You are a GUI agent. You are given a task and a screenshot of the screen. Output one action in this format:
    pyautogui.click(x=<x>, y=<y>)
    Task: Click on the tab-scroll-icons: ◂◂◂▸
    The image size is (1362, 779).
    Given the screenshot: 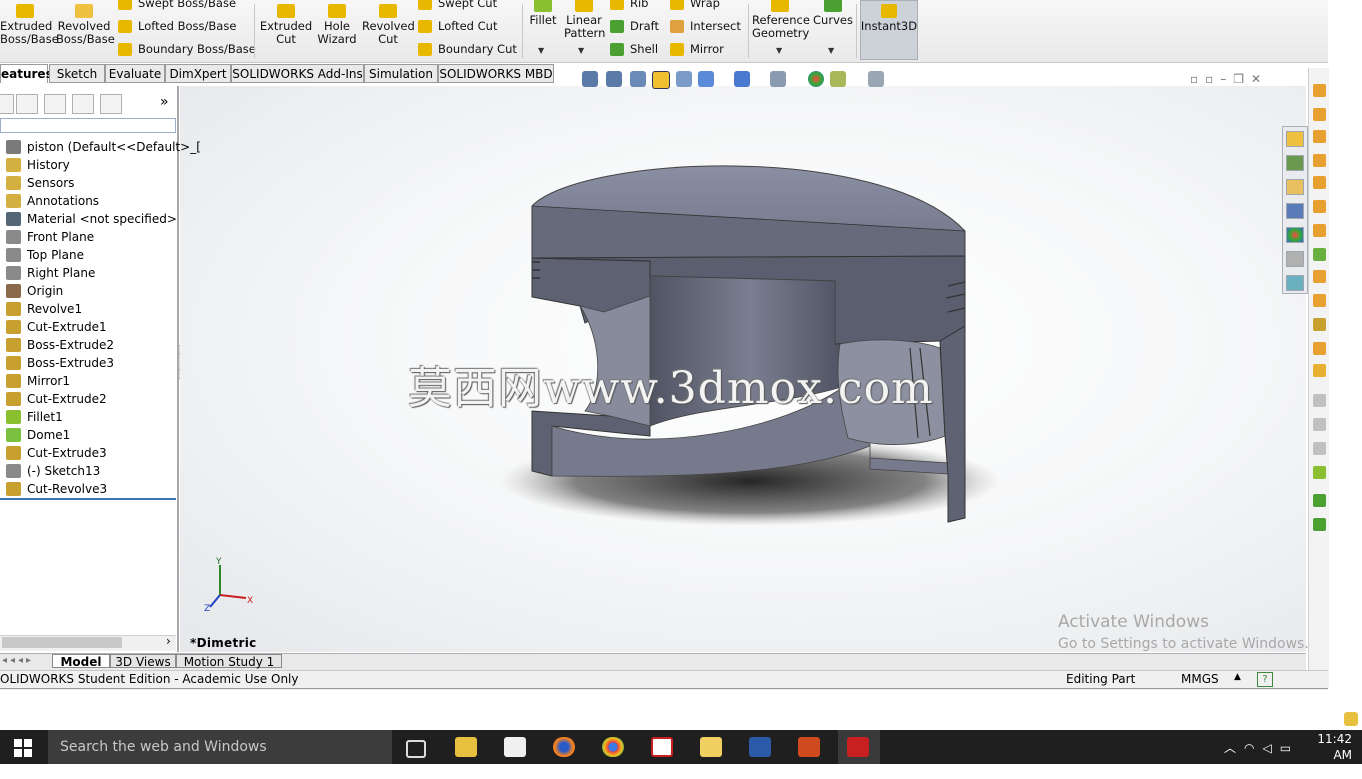 What is the action you would take?
    pyautogui.click(x=18, y=660)
    